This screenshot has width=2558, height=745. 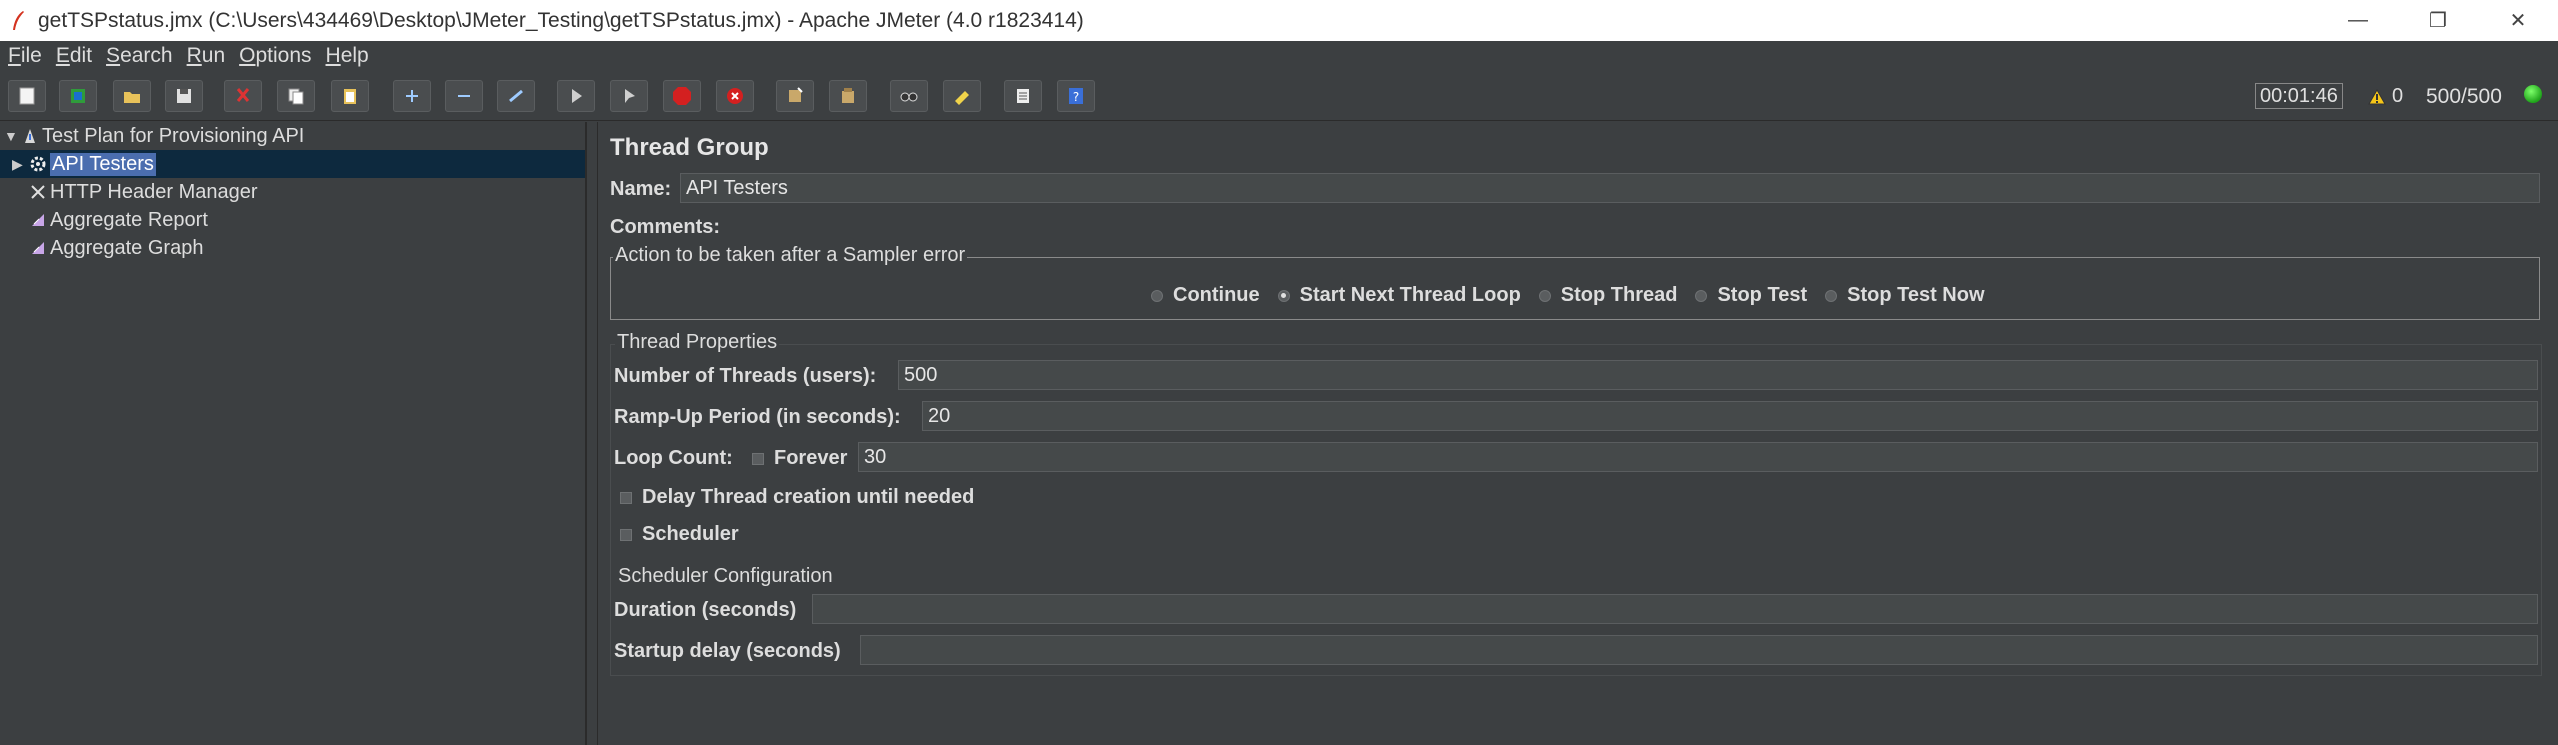 I want to click on help-icon: ?, so click(x=1076, y=96).